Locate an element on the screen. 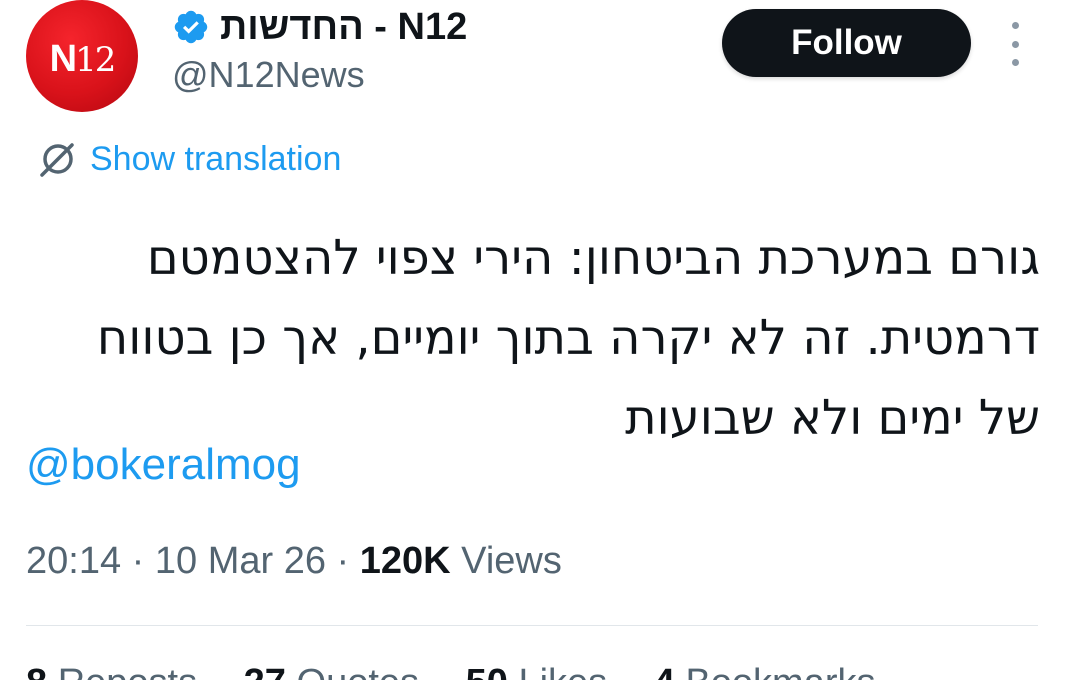 Image resolution: width=1072 pixels, height=680 pixels. tweet-meta: 20:14 · 10 Mar 26 · 120K Views is located at coordinates (294, 561).